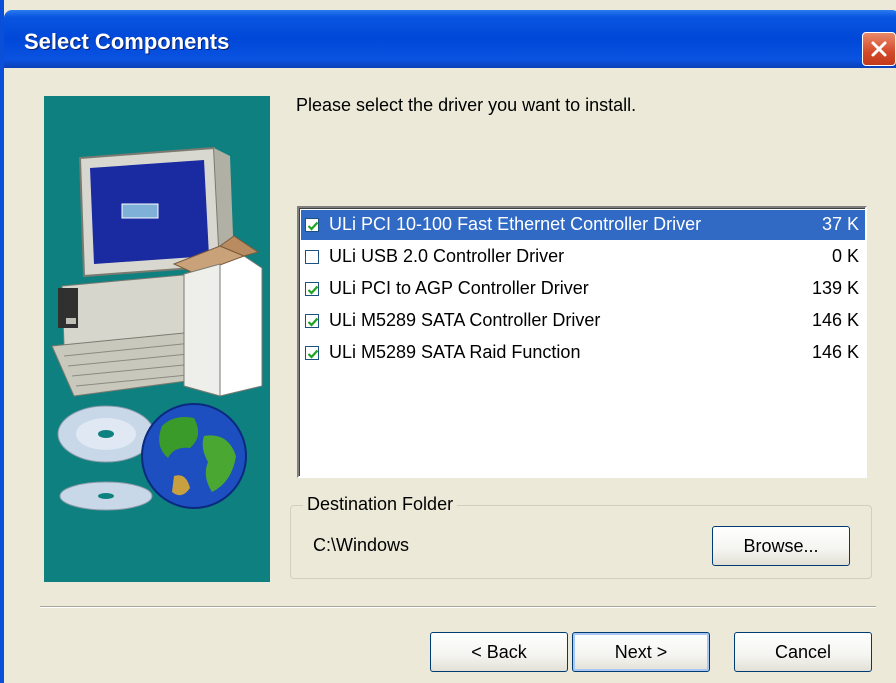 This screenshot has width=896, height=683. Describe the element at coordinates (157, 328) in the screenshot. I see `computer-illustration` at that location.